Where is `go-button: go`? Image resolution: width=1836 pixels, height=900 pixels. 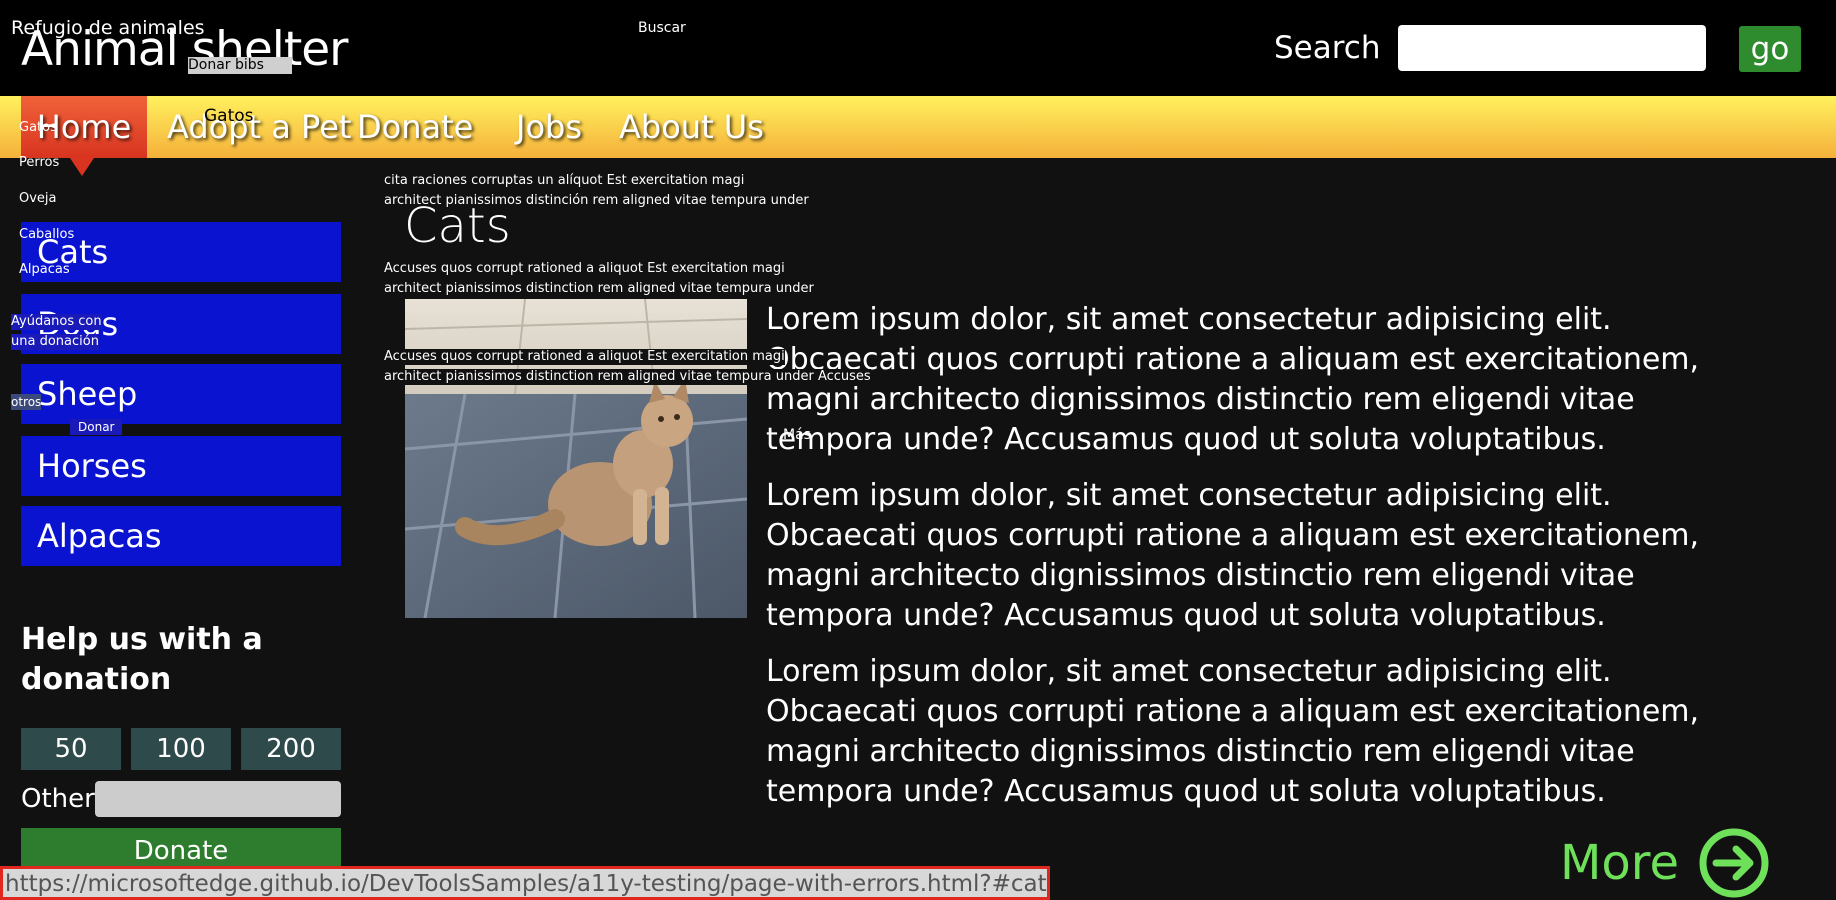
go-button: go is located at coordinates (1770, 49).